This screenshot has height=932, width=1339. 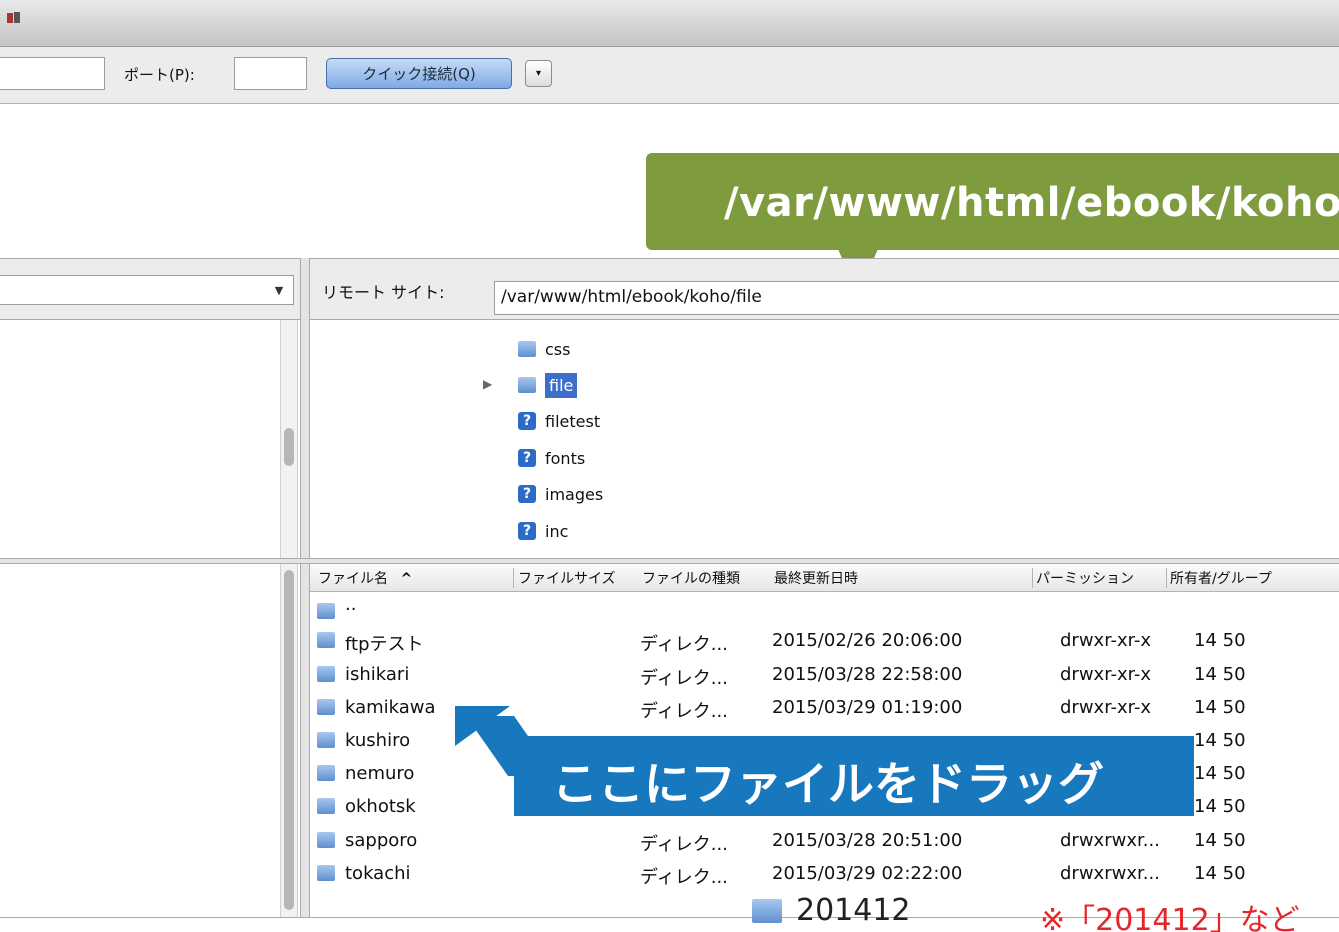 I want to click on tree-item-fonts: ? fonts, so click(x=551, y=458).